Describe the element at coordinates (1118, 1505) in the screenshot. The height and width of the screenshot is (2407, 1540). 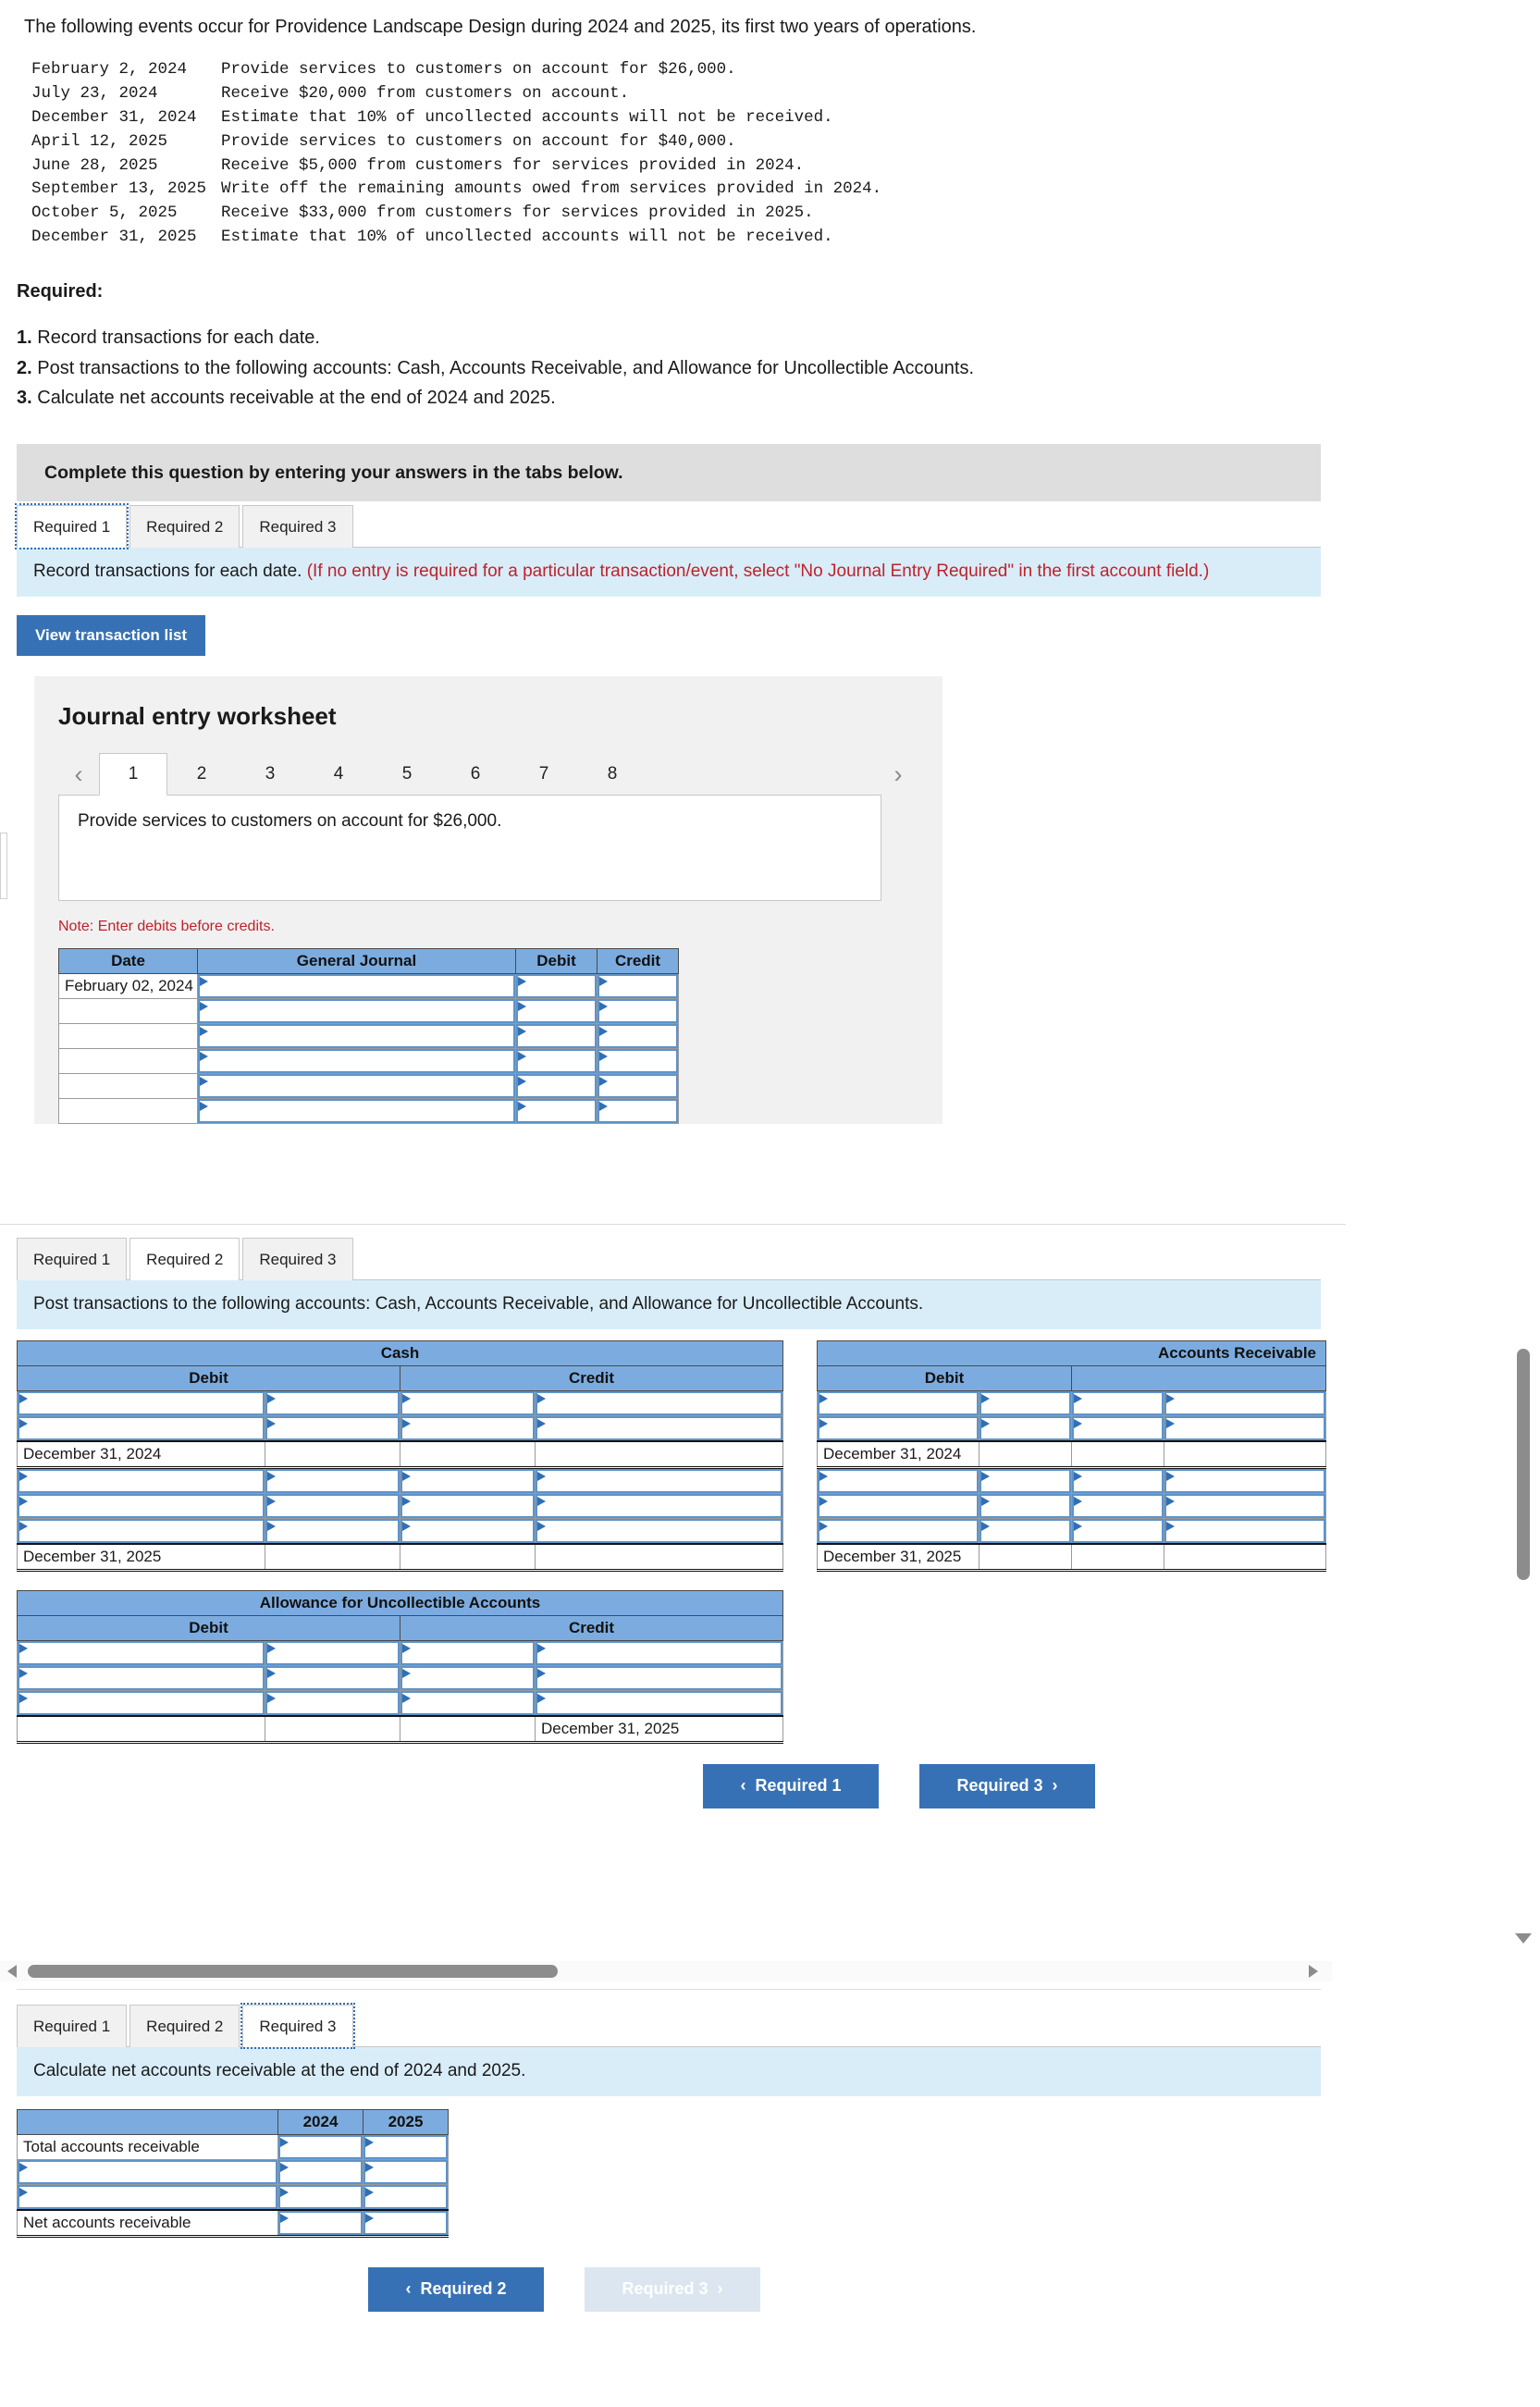
I see `ar-credit-label-input` at that location.